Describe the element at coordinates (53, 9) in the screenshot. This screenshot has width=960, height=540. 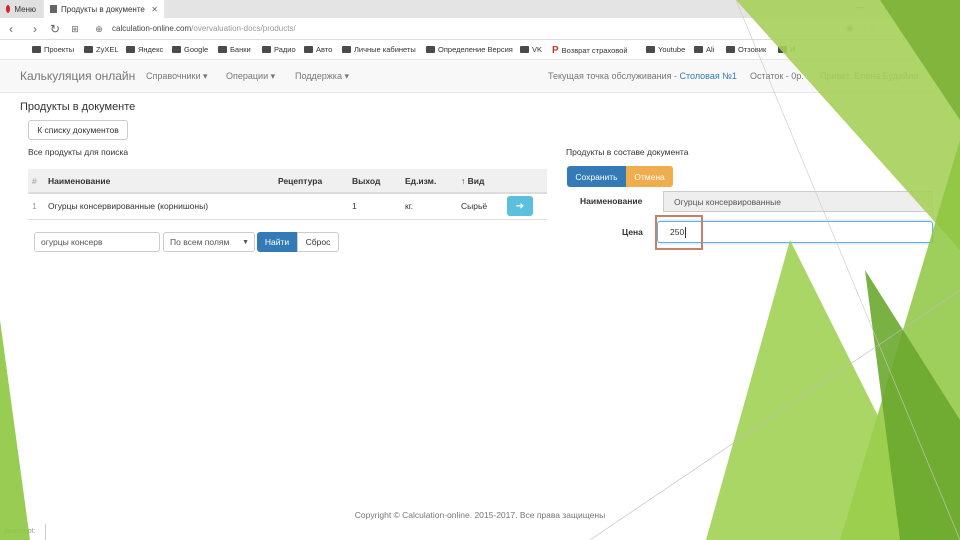
I see `document-icon` at that location.